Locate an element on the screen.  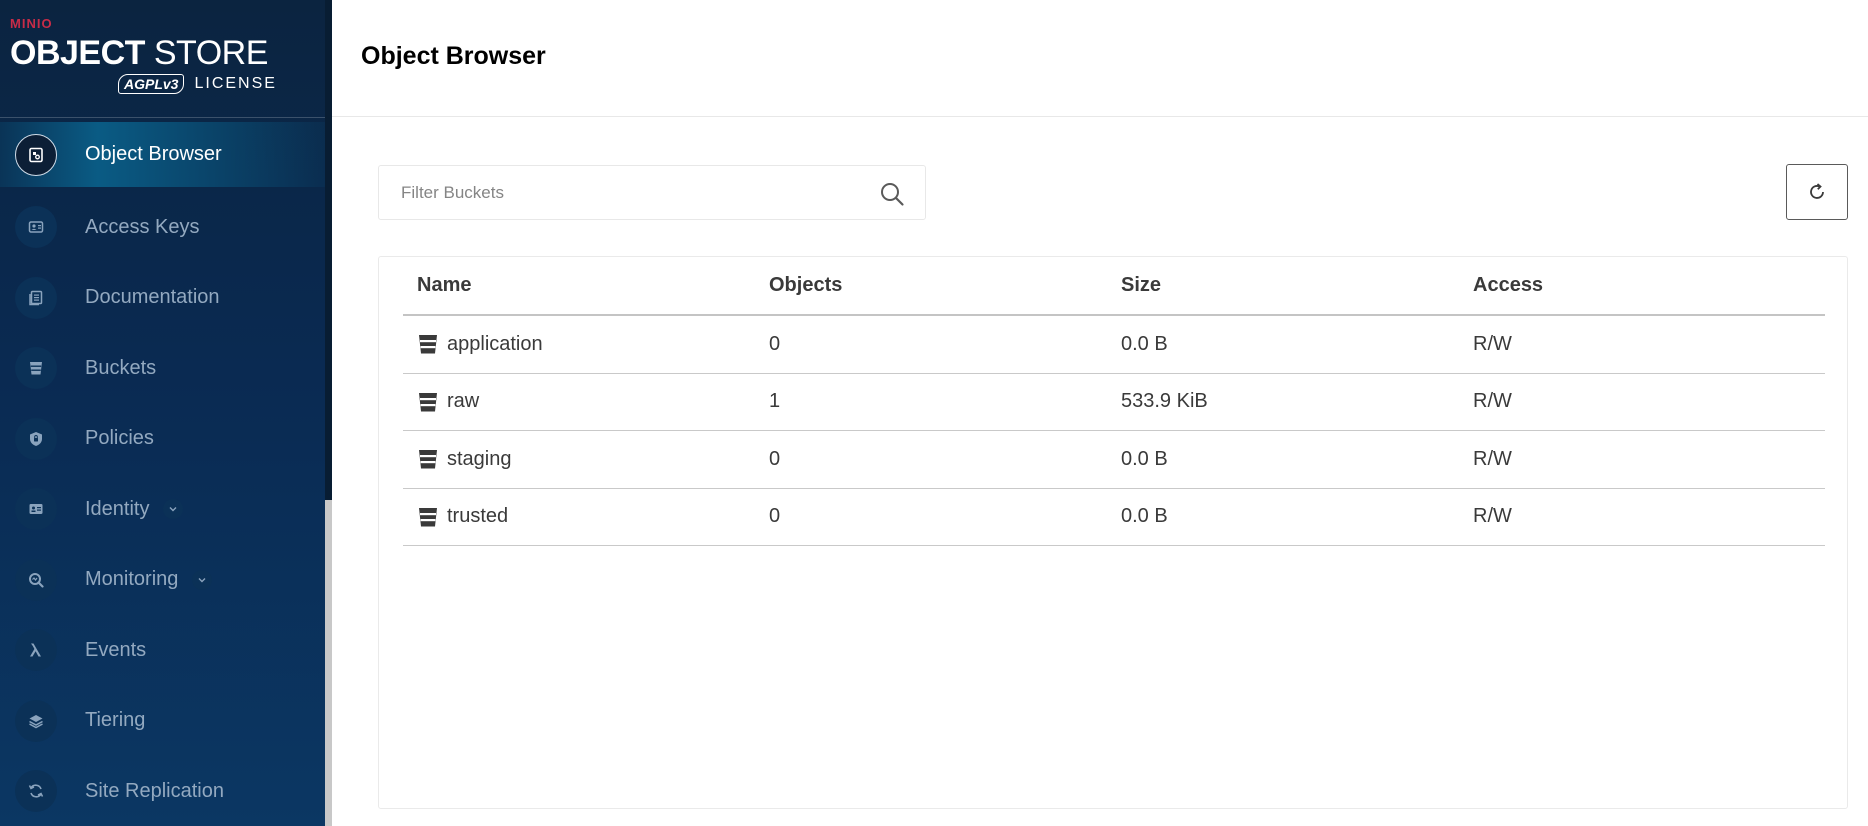
sidebar-item-identity: Identity is located at coordinates (162, 509).